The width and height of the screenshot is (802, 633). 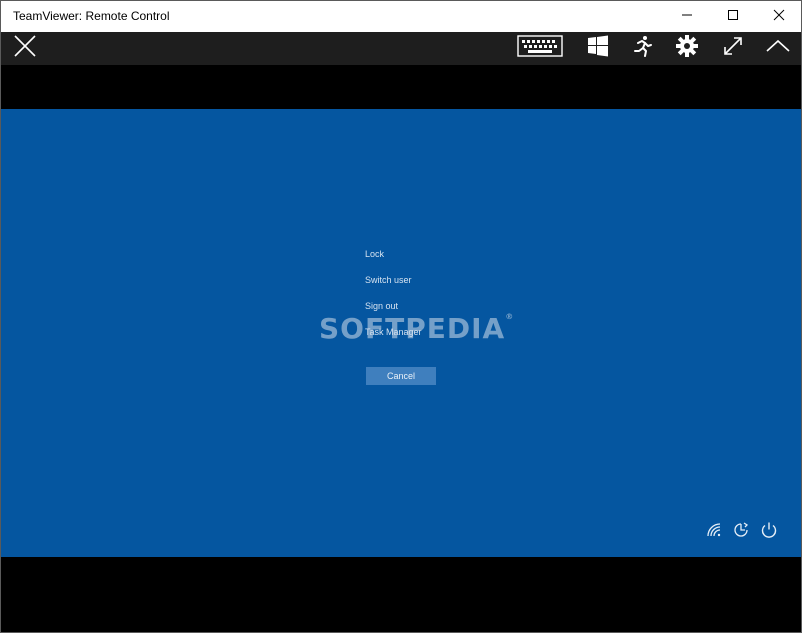 I want to click on expand-icon, so click(x=733, y=48).